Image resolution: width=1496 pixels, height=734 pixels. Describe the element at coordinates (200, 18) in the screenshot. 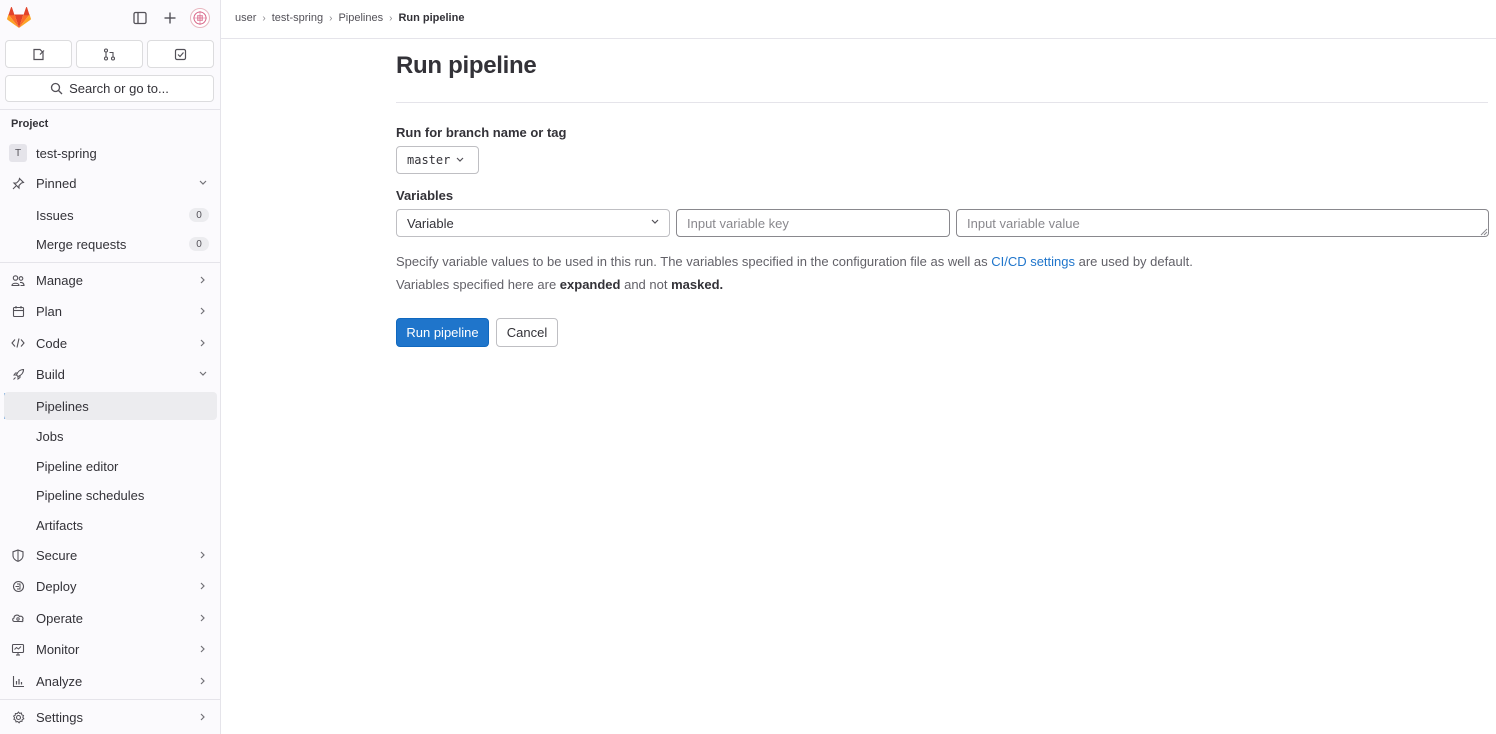

I see `user-avatar` at that location.